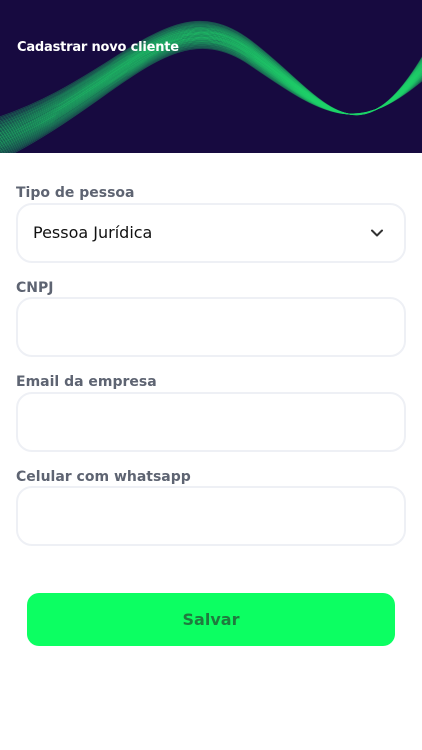  I want to click on person-type-value: Pessoa Jurídica, so click(93, 232).